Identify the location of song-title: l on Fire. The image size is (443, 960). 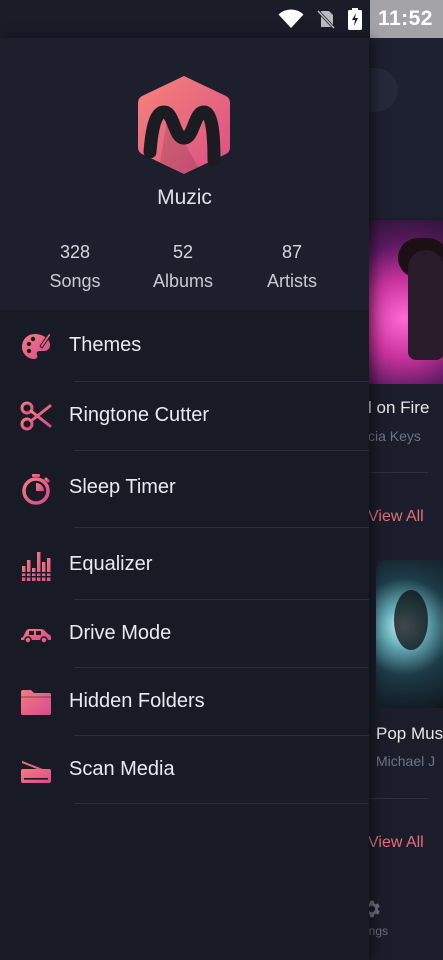
(398, 408).